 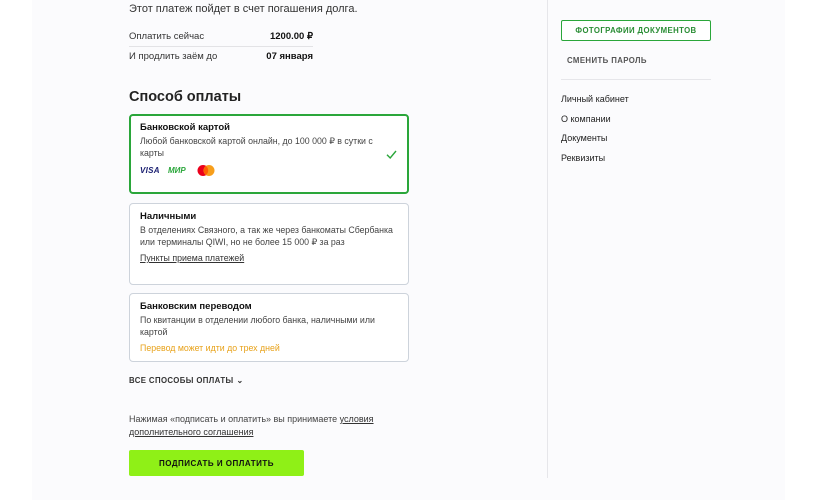 I want to click on extend-value: 07 января, so click(x=289, y=56).